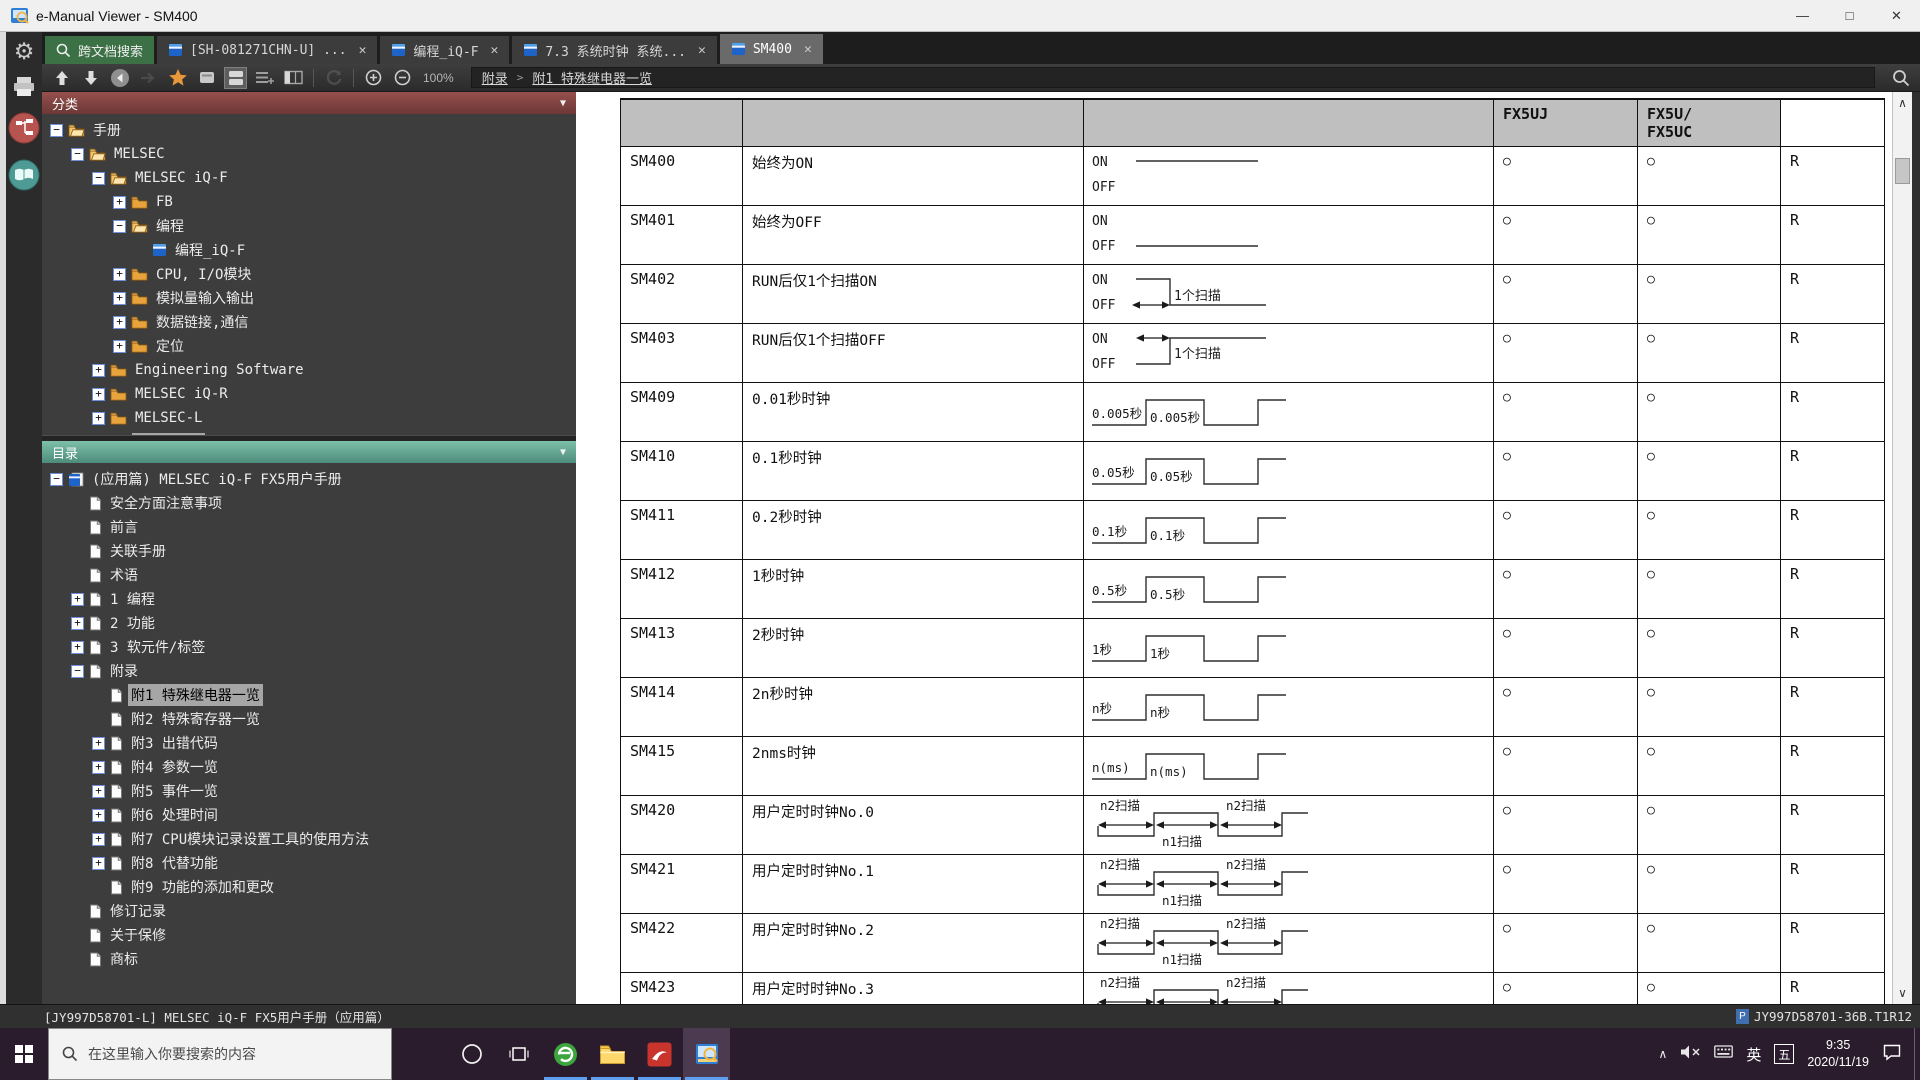 Image resolution: width=1920 pixels, height=1080 pixels. Describe the element at coordinates (565, 1054) in the screenshot. I see `browser-taskbar-button` at that location.